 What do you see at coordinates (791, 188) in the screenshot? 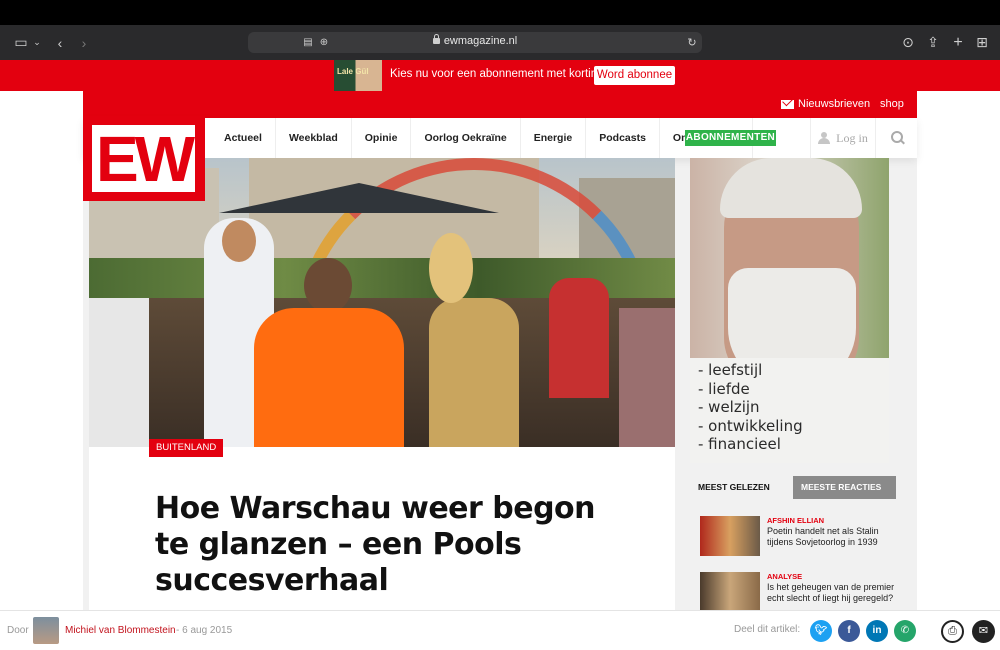
I see `ad-hair` at bounding box center [791, 188].